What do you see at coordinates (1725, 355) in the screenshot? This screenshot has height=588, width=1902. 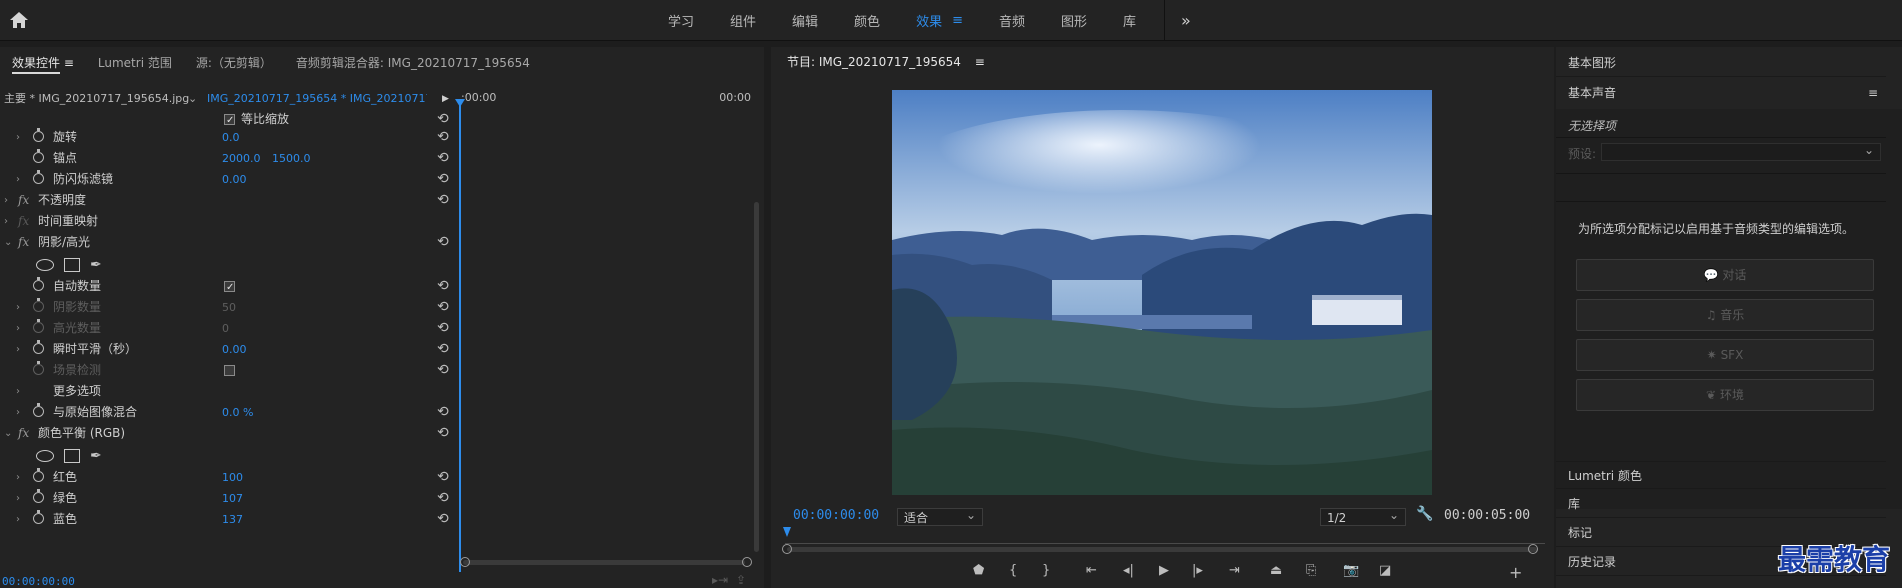 I see `sfx-button: ✷ SFX` at bounding box center [1725, 355].